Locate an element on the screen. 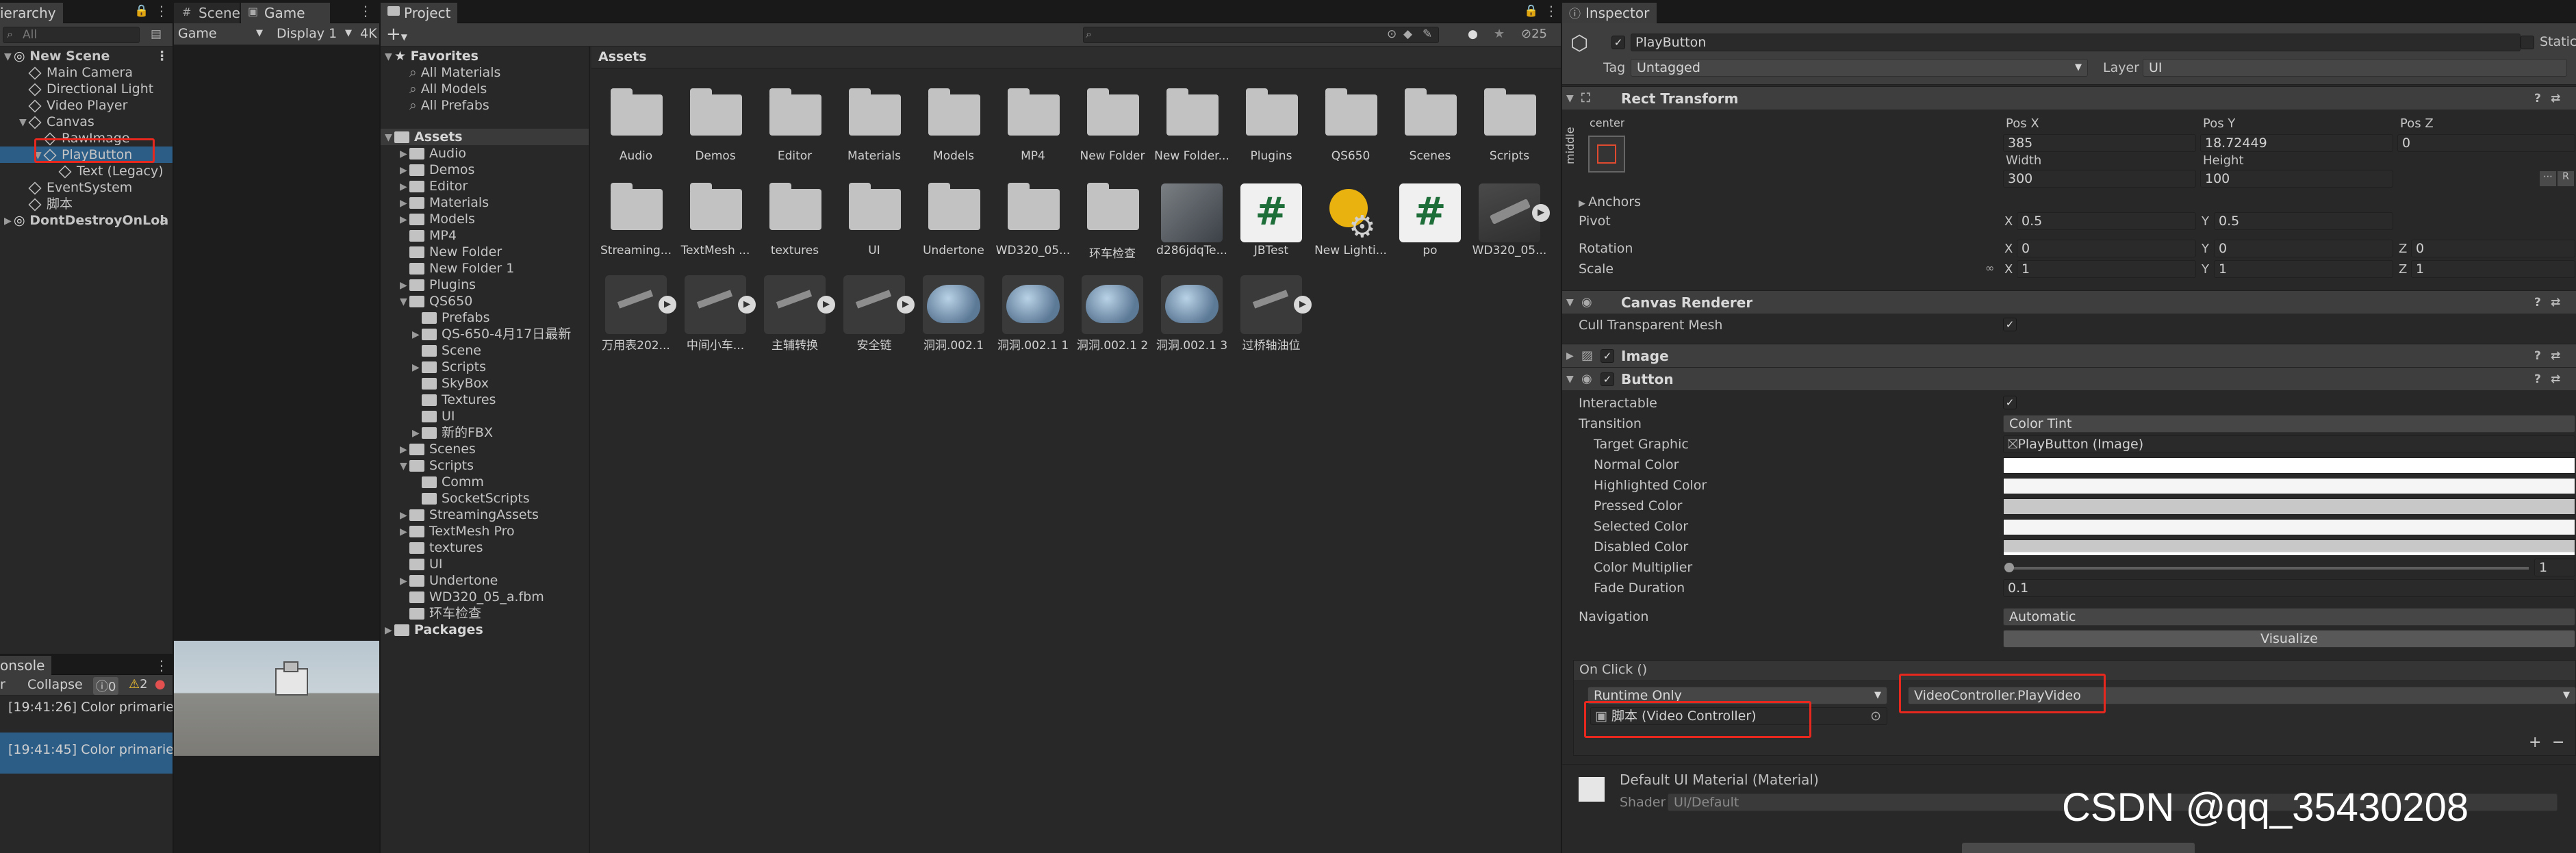 The width and height of the screenshot is (2576, 853). project-folder-item: ▶ Audio is located at coordinates (485, 153).